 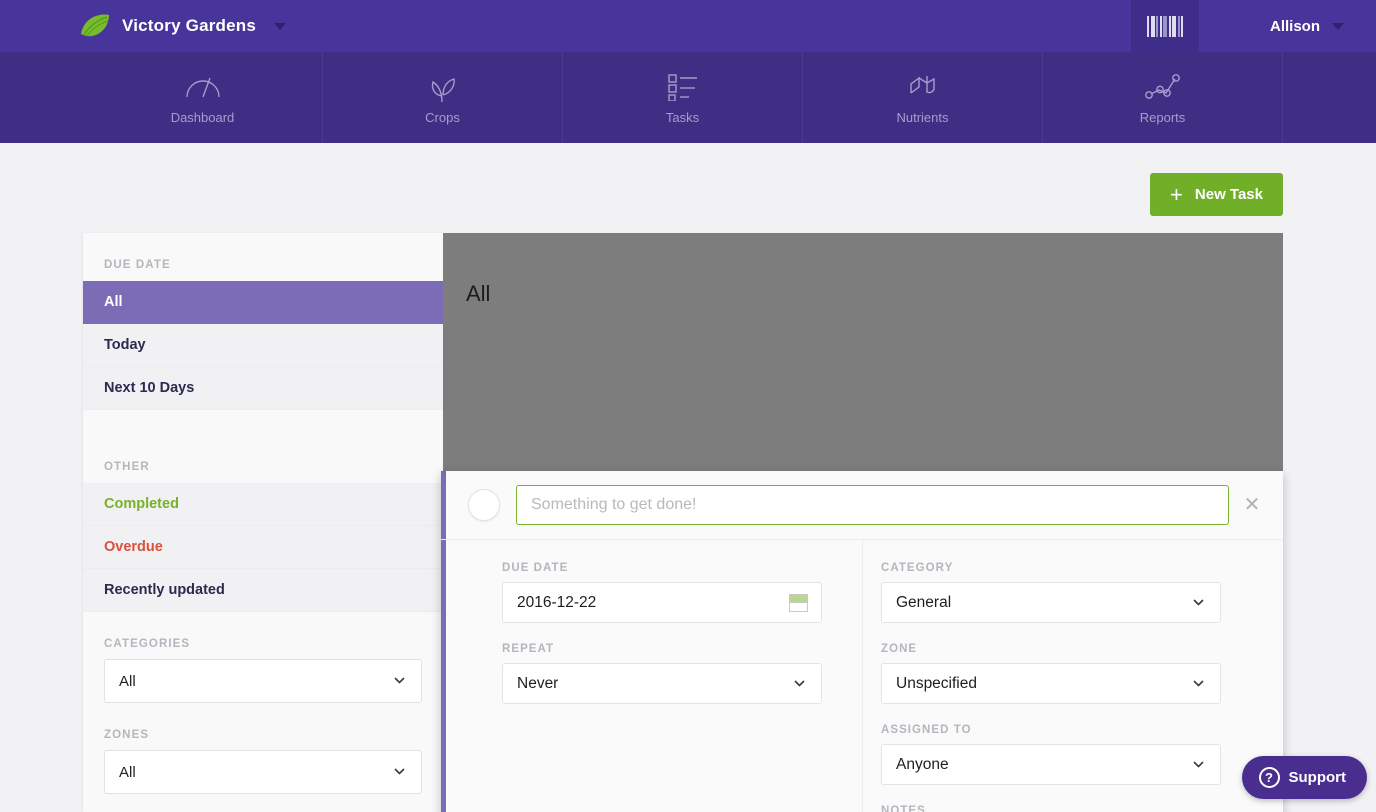 What do you see at coordinates (662, 602) in the screenshot?
I see `due-date-input: 2016-12-22` at bounding box center [662, 602].